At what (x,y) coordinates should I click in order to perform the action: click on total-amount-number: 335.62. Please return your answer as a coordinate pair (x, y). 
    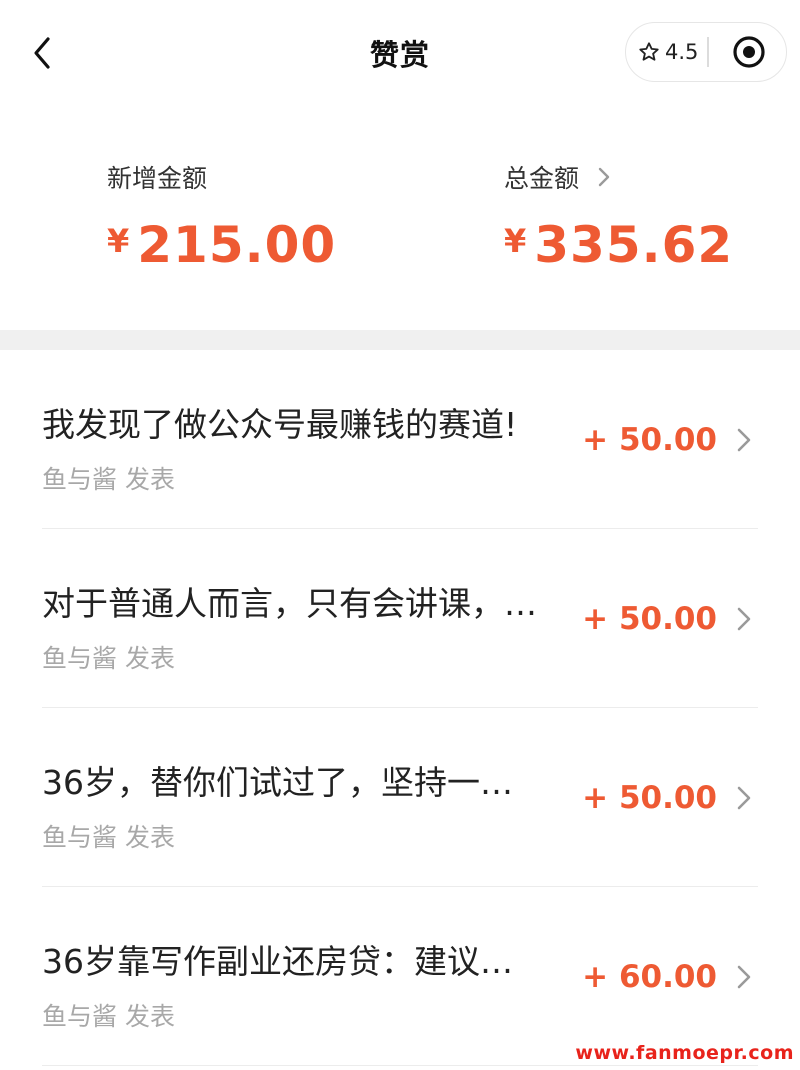
    Looking at the image, I should click on (634, 245).